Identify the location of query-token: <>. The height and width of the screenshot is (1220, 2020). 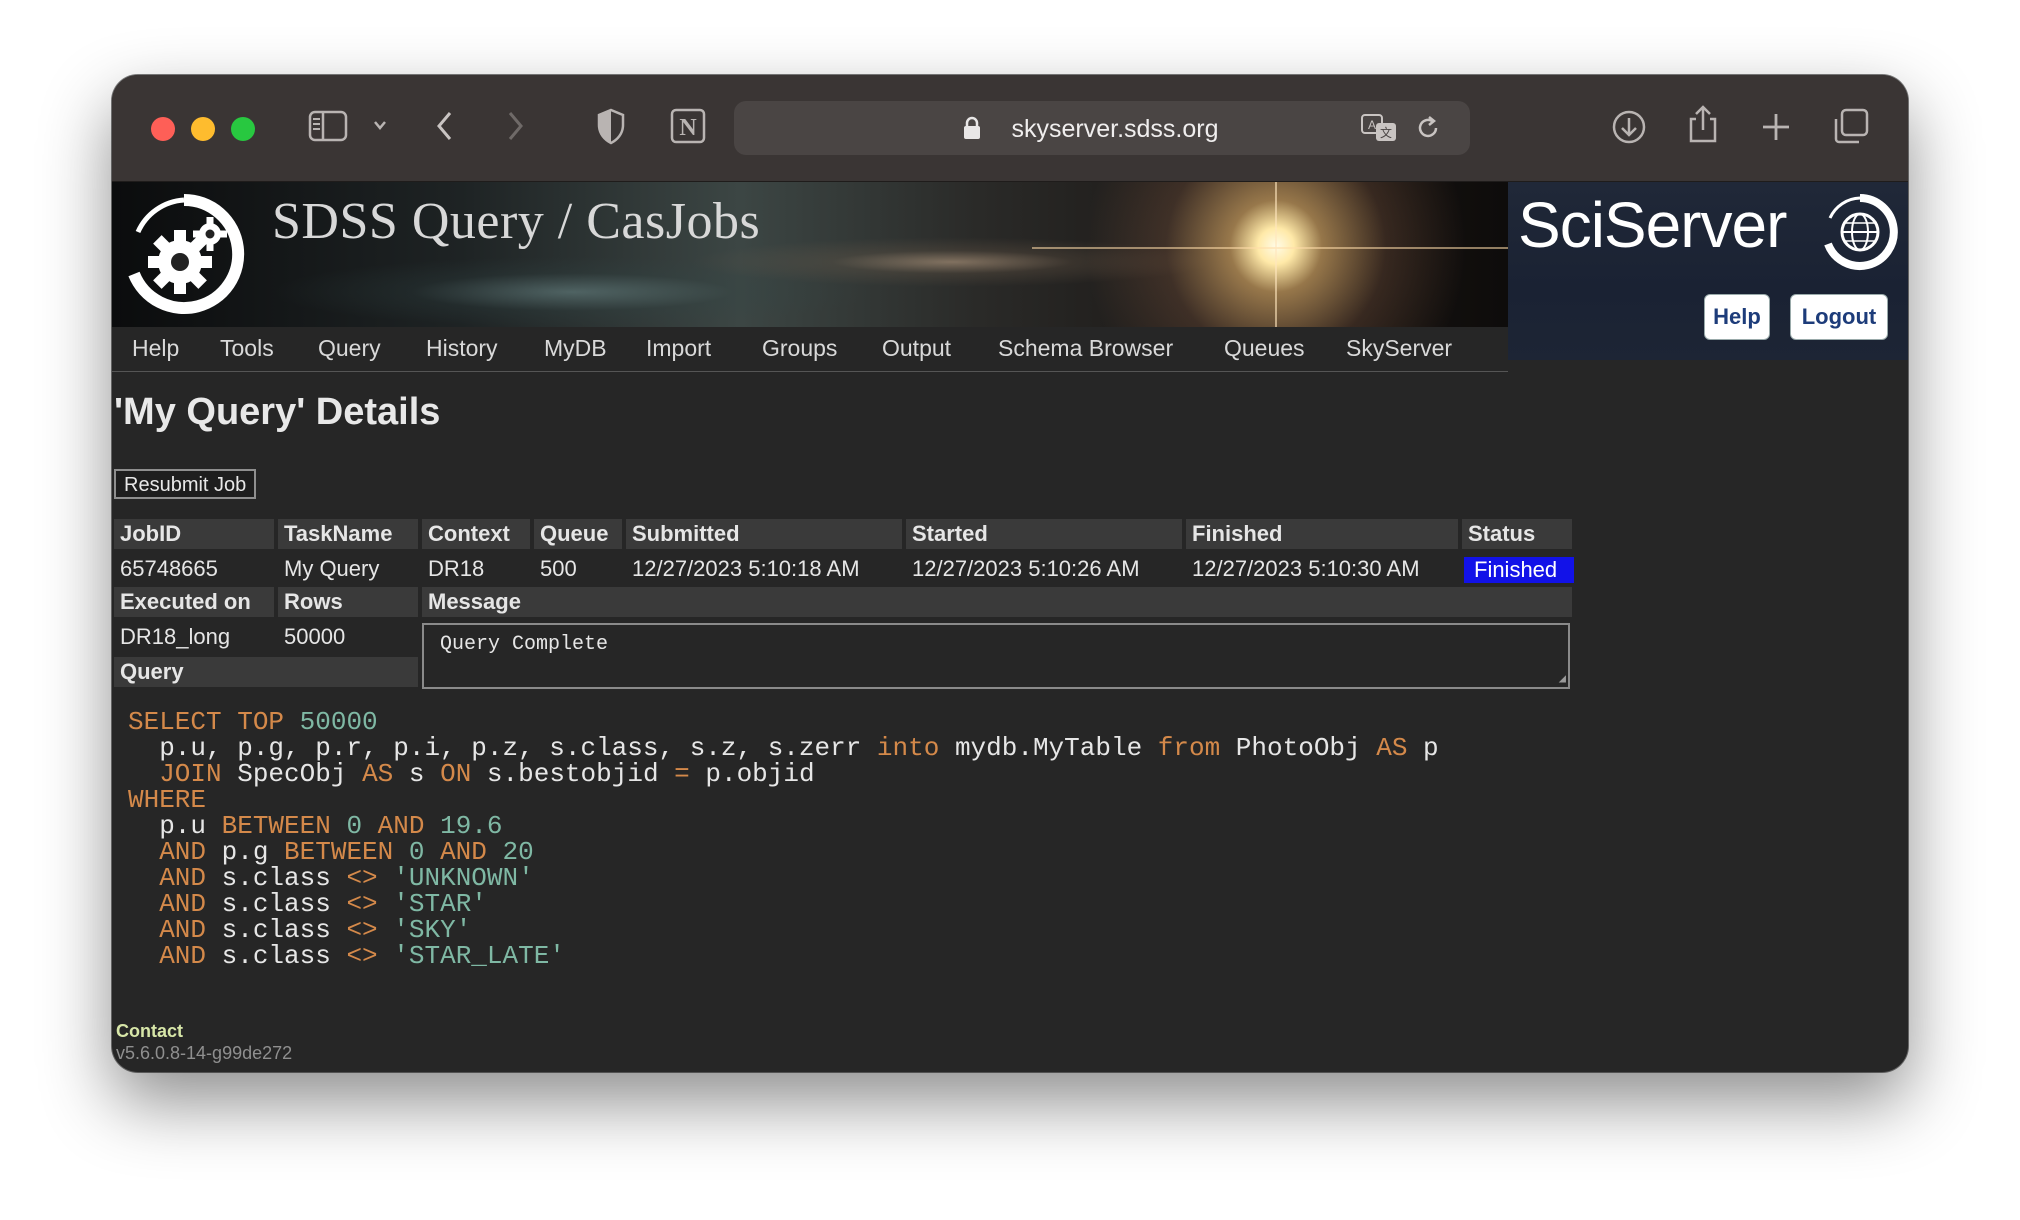
(362, 956).